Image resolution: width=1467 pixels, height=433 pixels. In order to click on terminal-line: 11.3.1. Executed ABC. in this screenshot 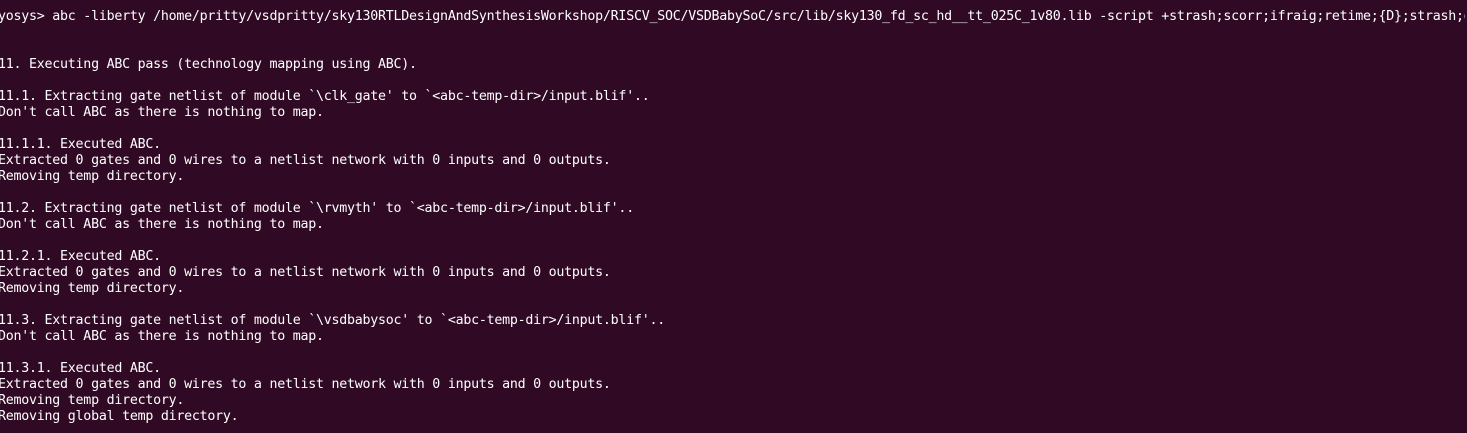, I will do `click(80, 368)`.